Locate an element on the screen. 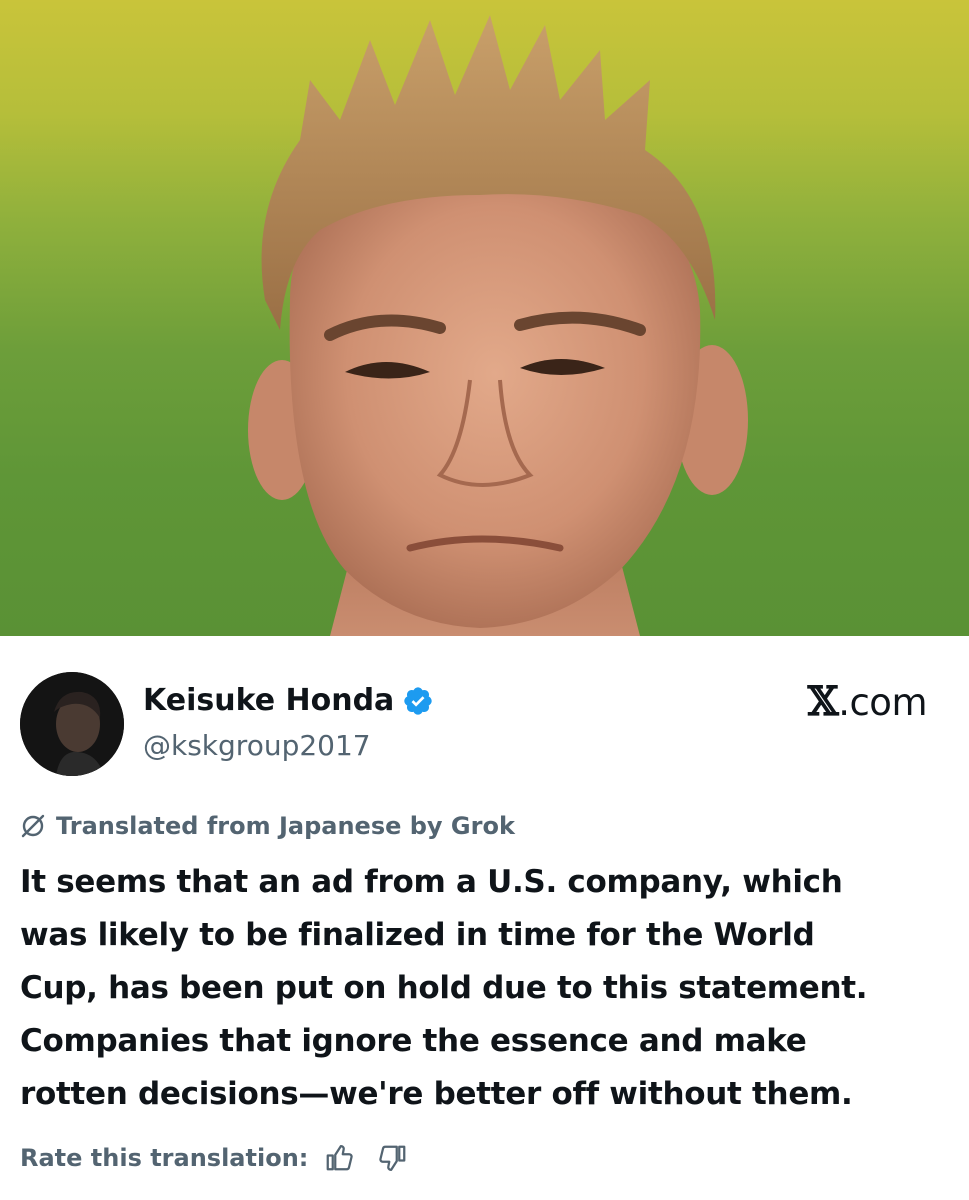 The image size is (969, 1200). avatar-image is located at coordinates (72, 724).